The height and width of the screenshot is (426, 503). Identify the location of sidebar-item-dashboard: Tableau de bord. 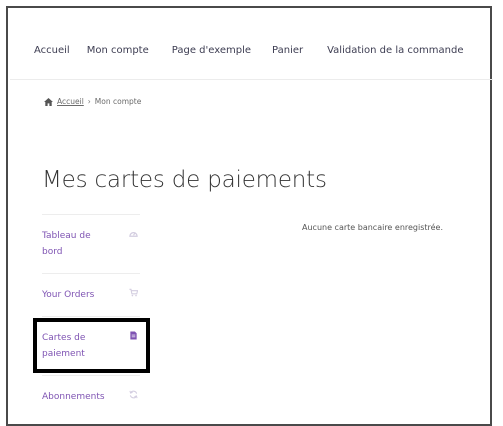
(91, 243).